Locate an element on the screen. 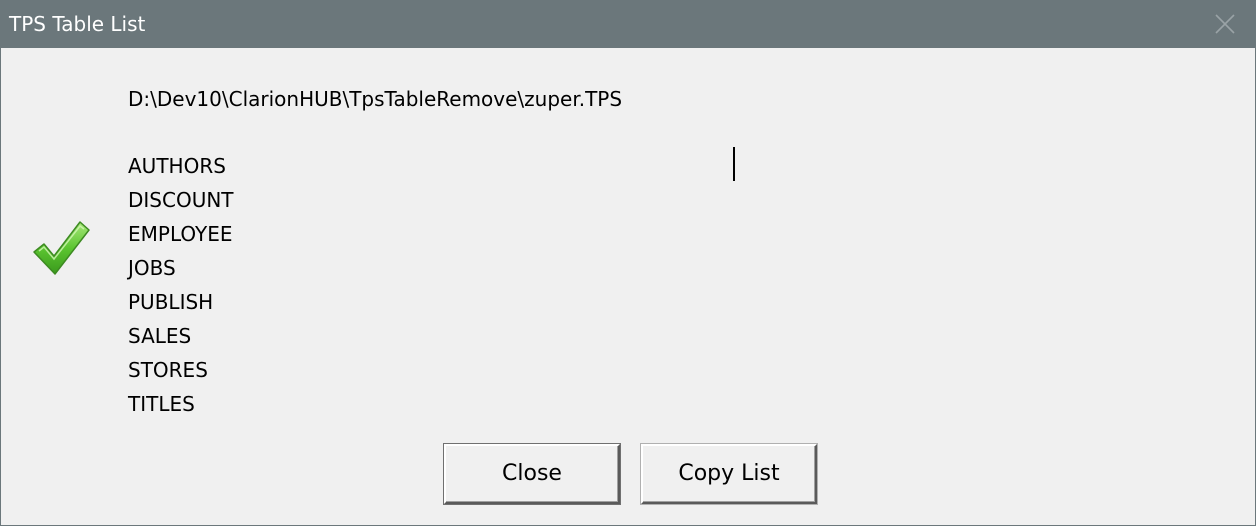 Image resolution: width=1256 pixels, height=526 pixels. copy-list-button: Copy List is located at coordinates (729, 474).